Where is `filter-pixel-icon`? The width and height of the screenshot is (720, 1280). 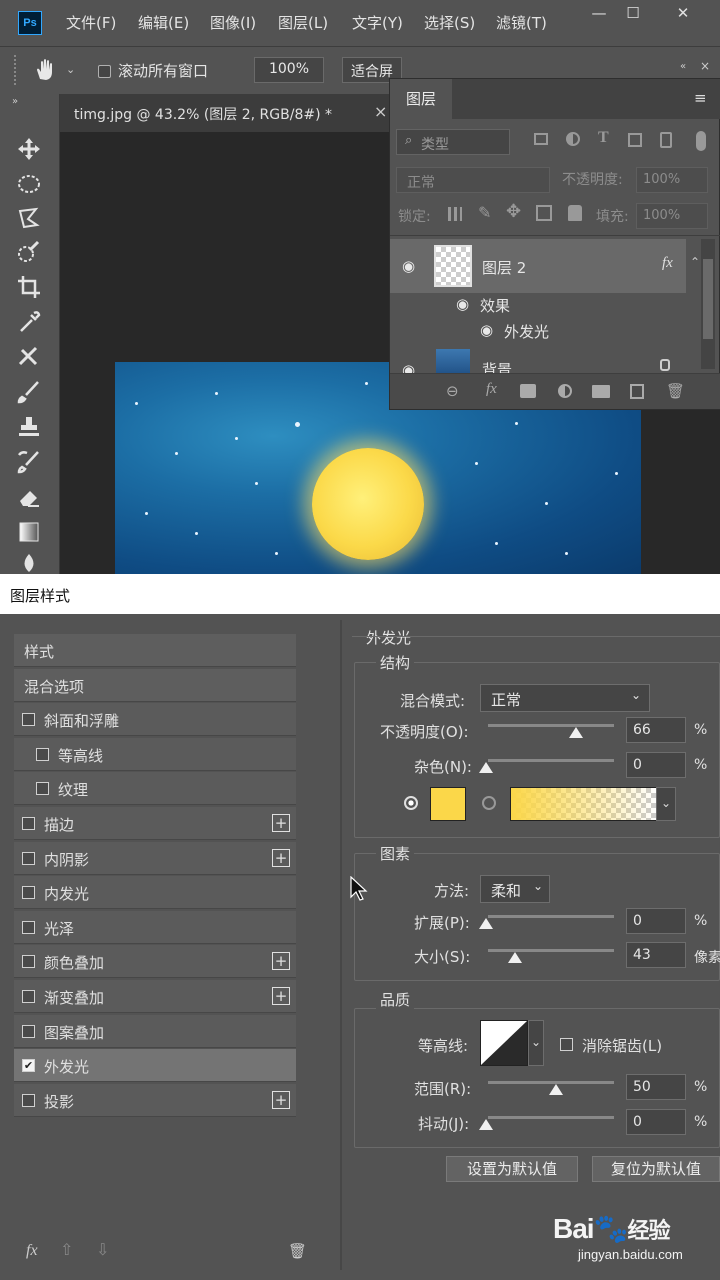 filter-pixel-icon is located at coordinates (541, 139).